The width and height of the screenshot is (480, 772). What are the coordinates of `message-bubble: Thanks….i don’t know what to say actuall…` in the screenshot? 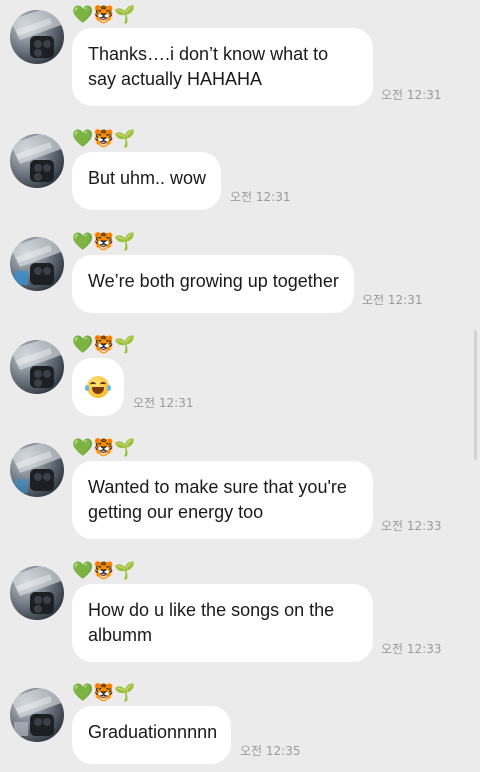 It's located at (222, 67).